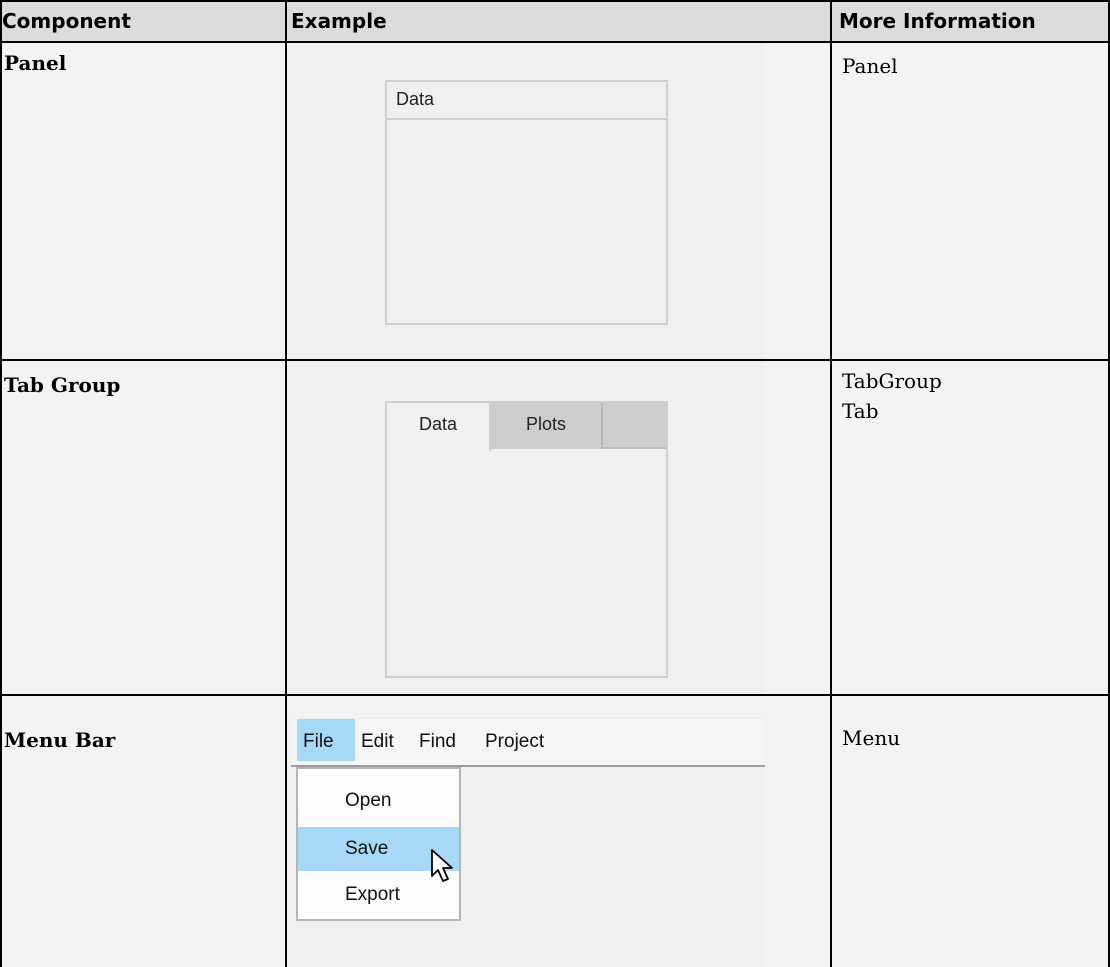 The height and width of the screenshot is (967, 1110). What do you see at coordinates (326, 740) in the screenshot?
I see `menu-file: File` at bounding box center [326, 740].